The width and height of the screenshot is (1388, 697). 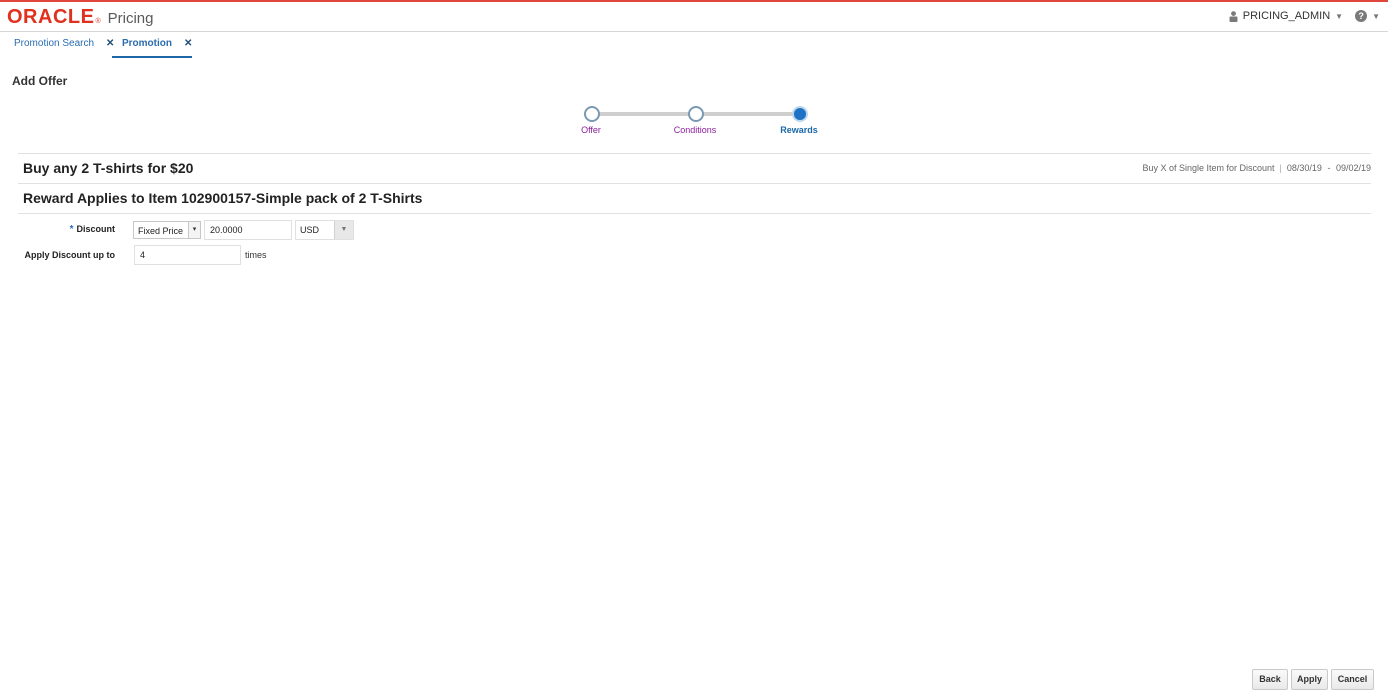 What do you see at coordinates (1353, 168) in the screenshot?
I see `offer-end-date: 09/02/19` at bounding box center [1353, 168].